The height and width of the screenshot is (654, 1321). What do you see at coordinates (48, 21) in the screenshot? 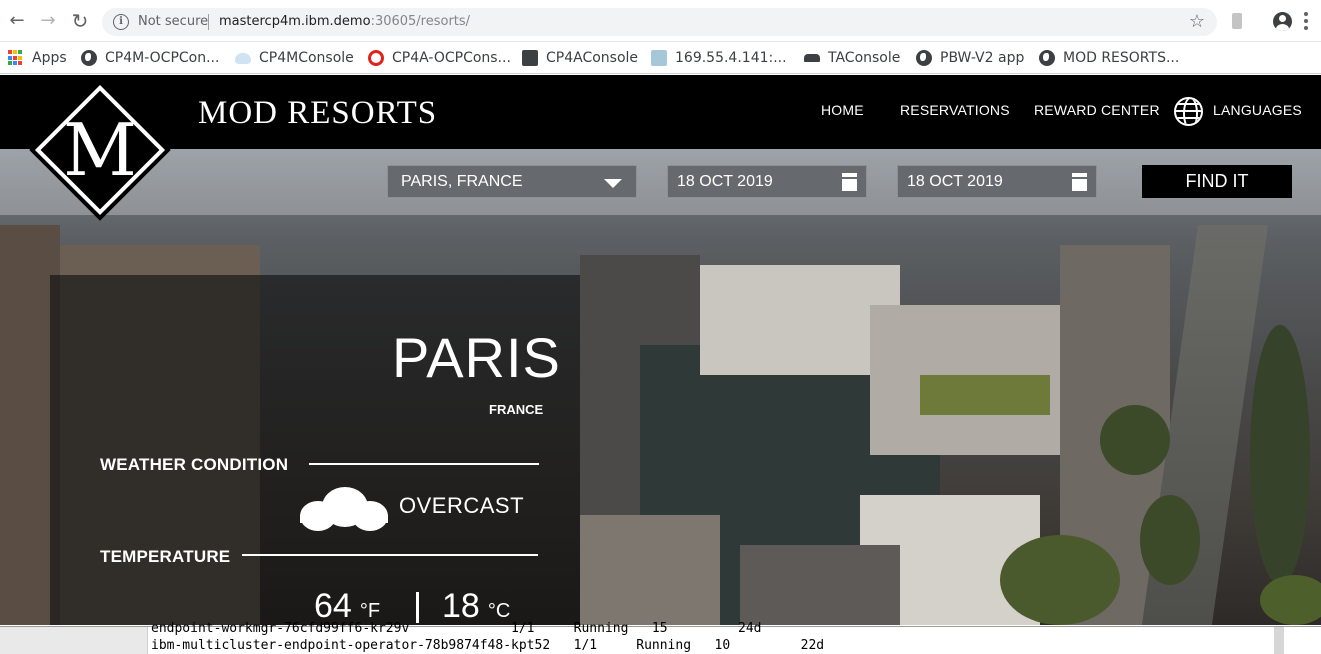
I see `forward-arrow-icon: →` at bounding box center [48, 21].